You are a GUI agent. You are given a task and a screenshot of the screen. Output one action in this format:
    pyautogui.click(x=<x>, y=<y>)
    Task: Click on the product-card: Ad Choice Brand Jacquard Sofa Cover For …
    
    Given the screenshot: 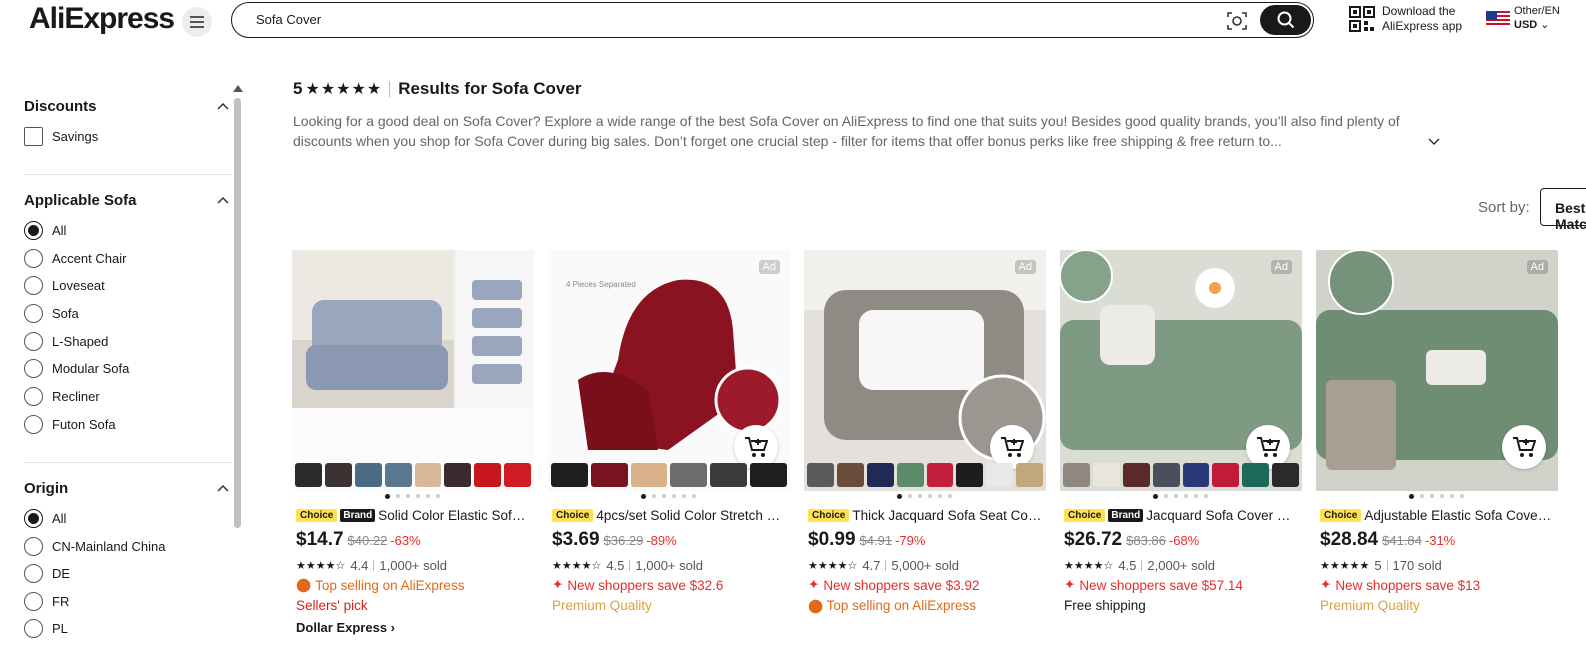 What is the action you would take?
    pyautogui.click(x=1181, y=444)
    